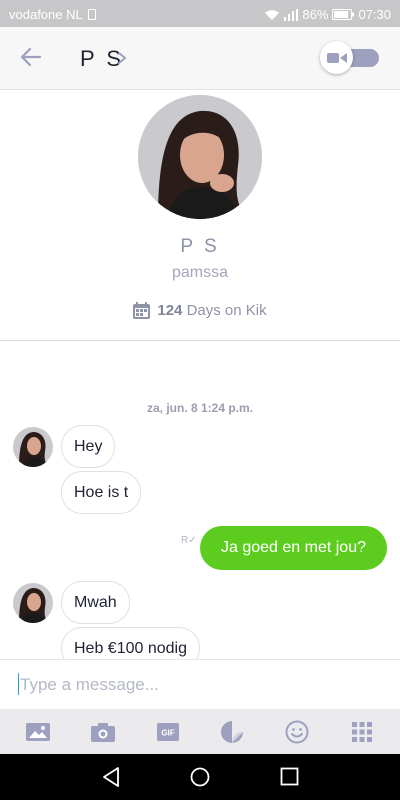  I want to click on chat-header: P S, so click(200, 58).